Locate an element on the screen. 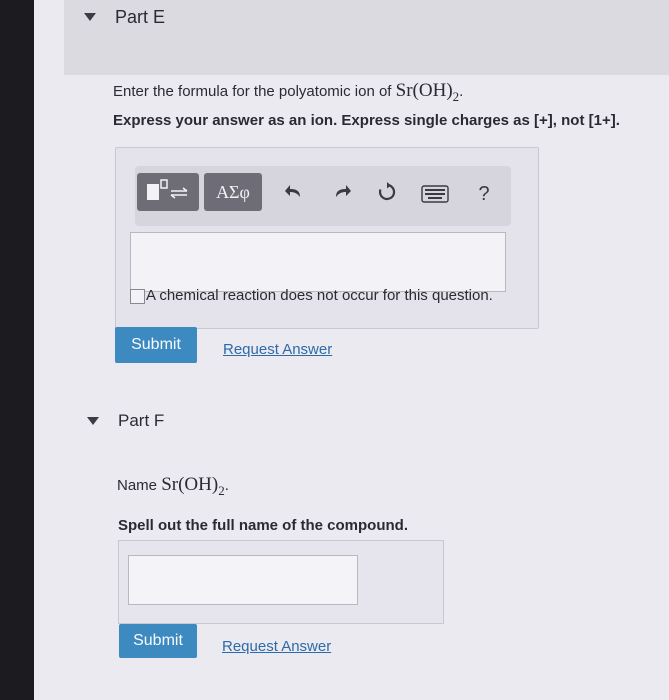 The height and width of the screenshot is (700, 669). part-e-formula: Sr(OH)2 is located at coordinates (427, 92).